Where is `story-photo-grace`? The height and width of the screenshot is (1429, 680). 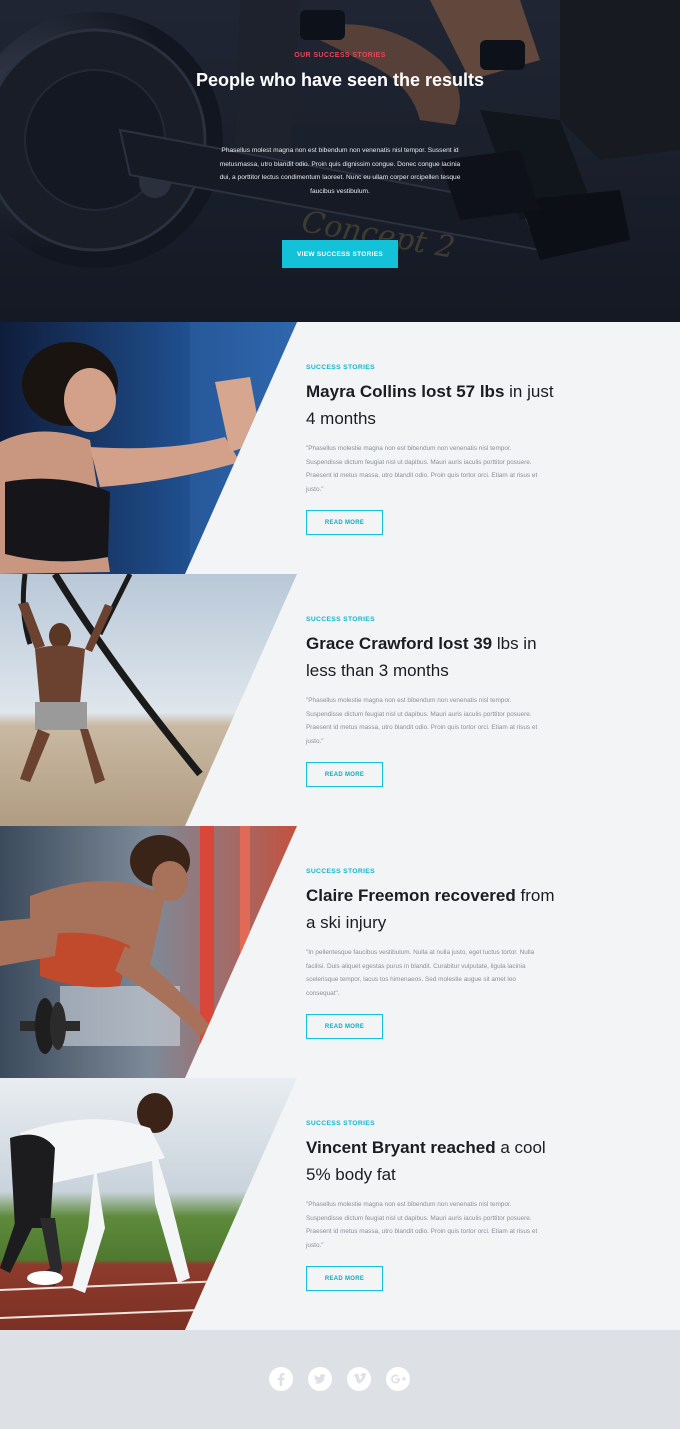
story-photo-grace is located at coordinates (148, 700).